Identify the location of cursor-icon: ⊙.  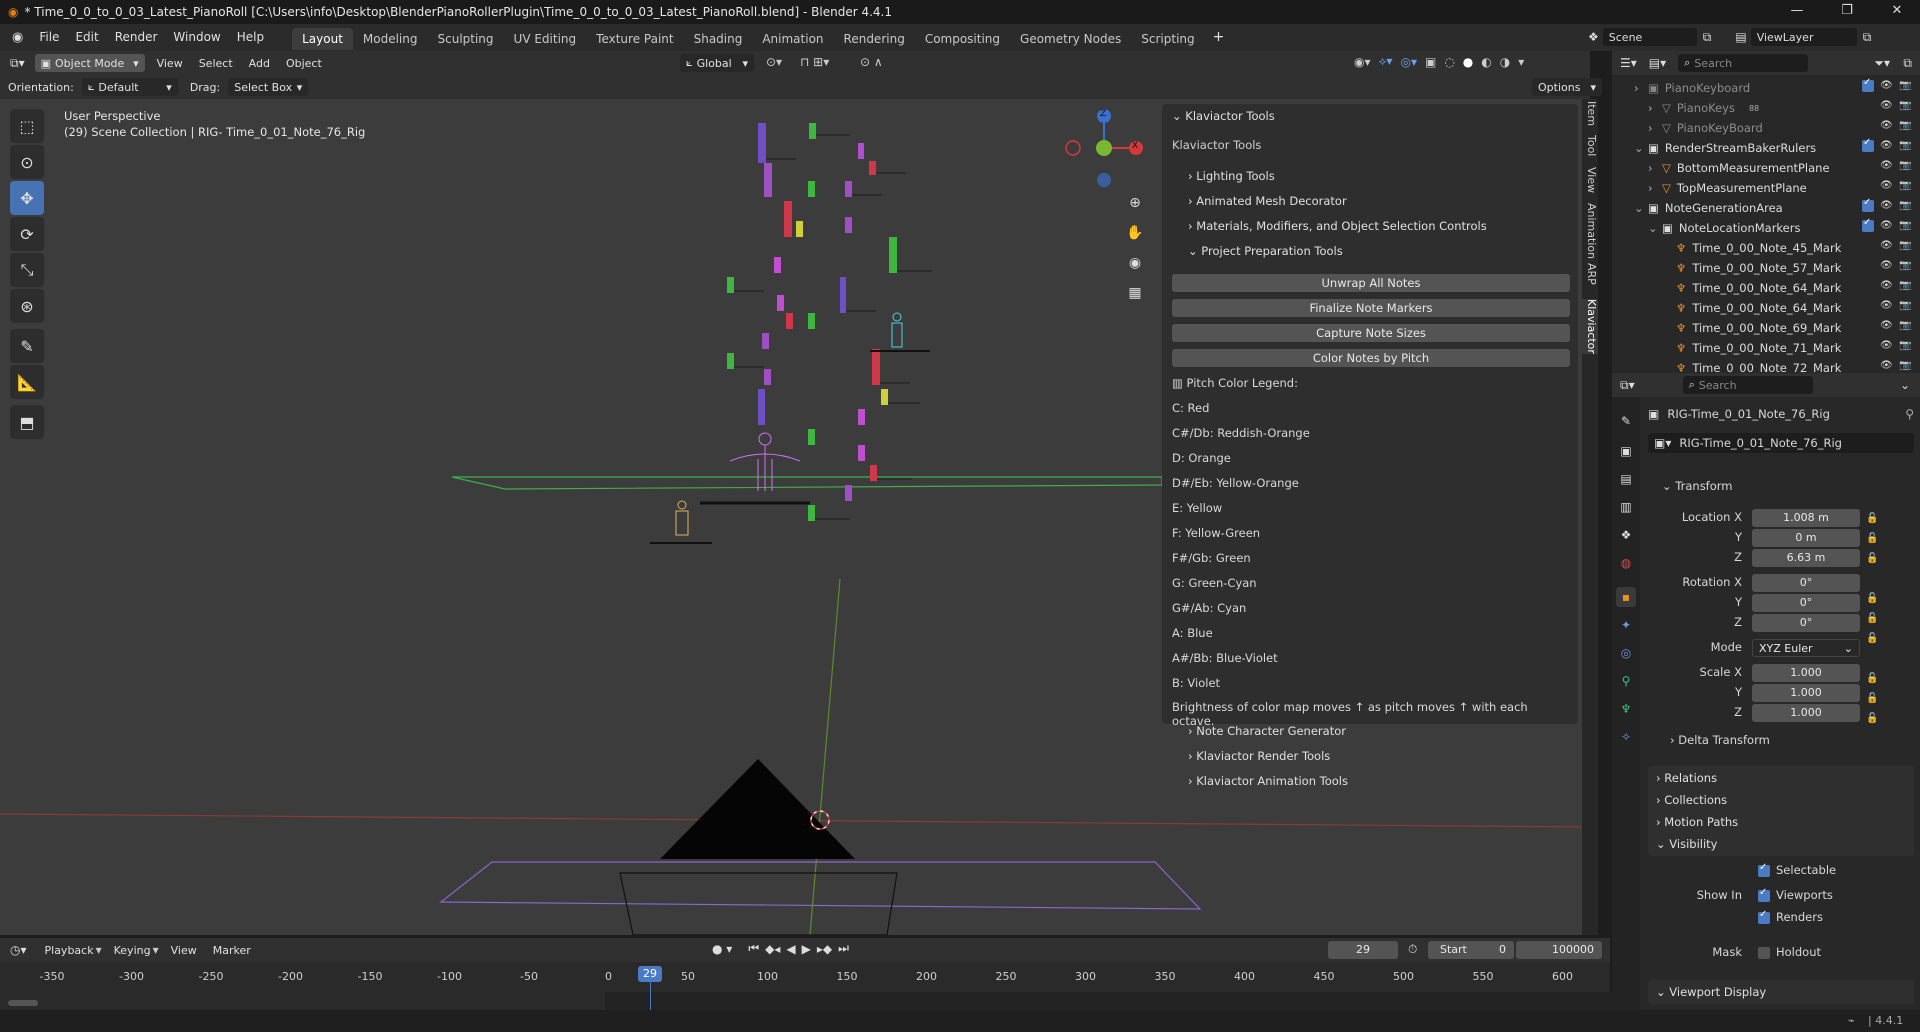
(27, 162).